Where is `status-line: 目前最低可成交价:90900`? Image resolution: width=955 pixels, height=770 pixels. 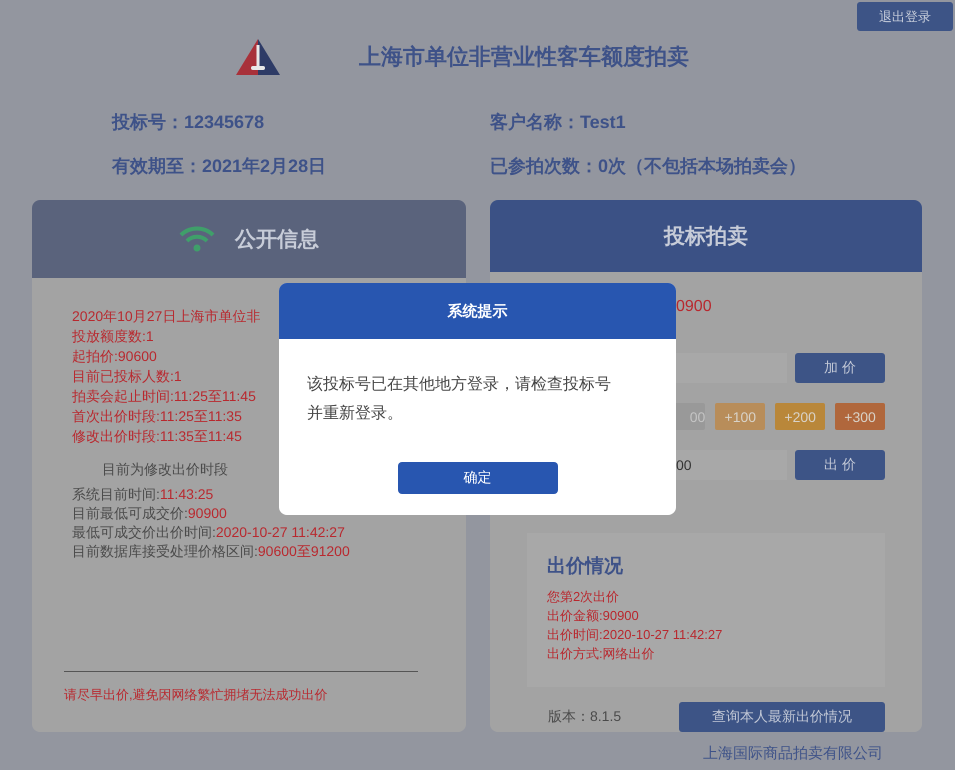
status-line: 目前最低可成交价:90900 is located at coordinates (149, 513).